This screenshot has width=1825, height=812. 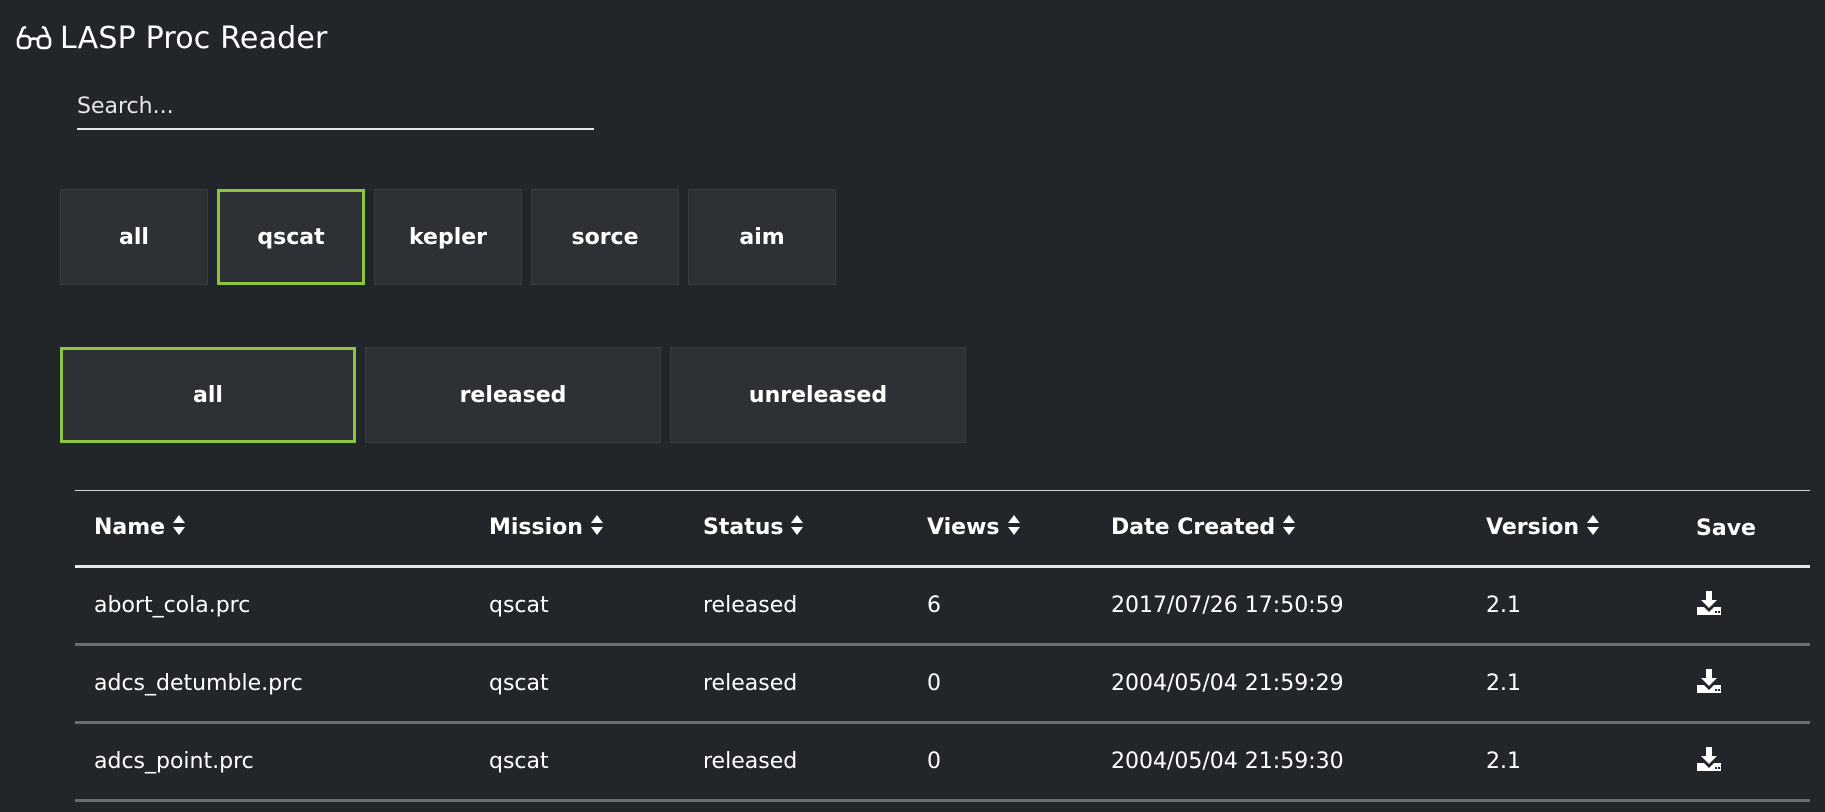 What do you see at coordinates (963, 527) in the screenshot?
I see `column-header-label: Views` at bounding box center [963, 527].